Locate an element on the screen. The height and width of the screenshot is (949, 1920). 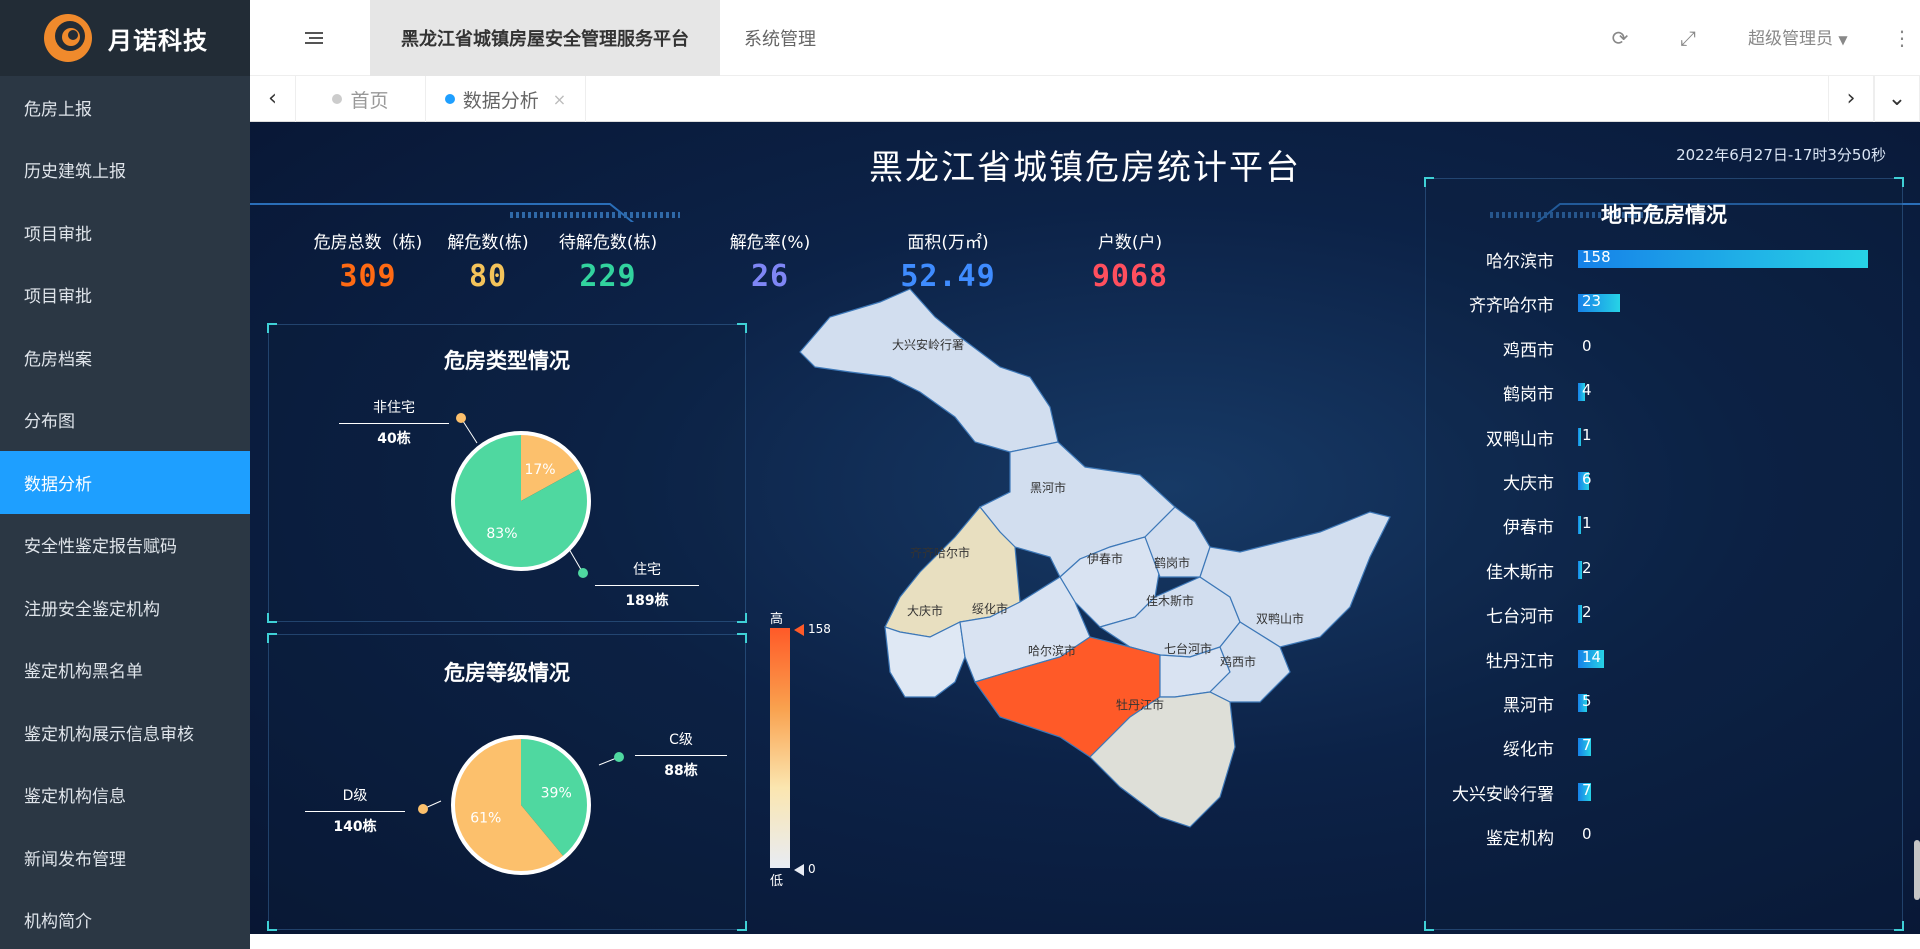
sidebar-item: 安全性鉴定报告赋码 is located at coordinates (125, 545).